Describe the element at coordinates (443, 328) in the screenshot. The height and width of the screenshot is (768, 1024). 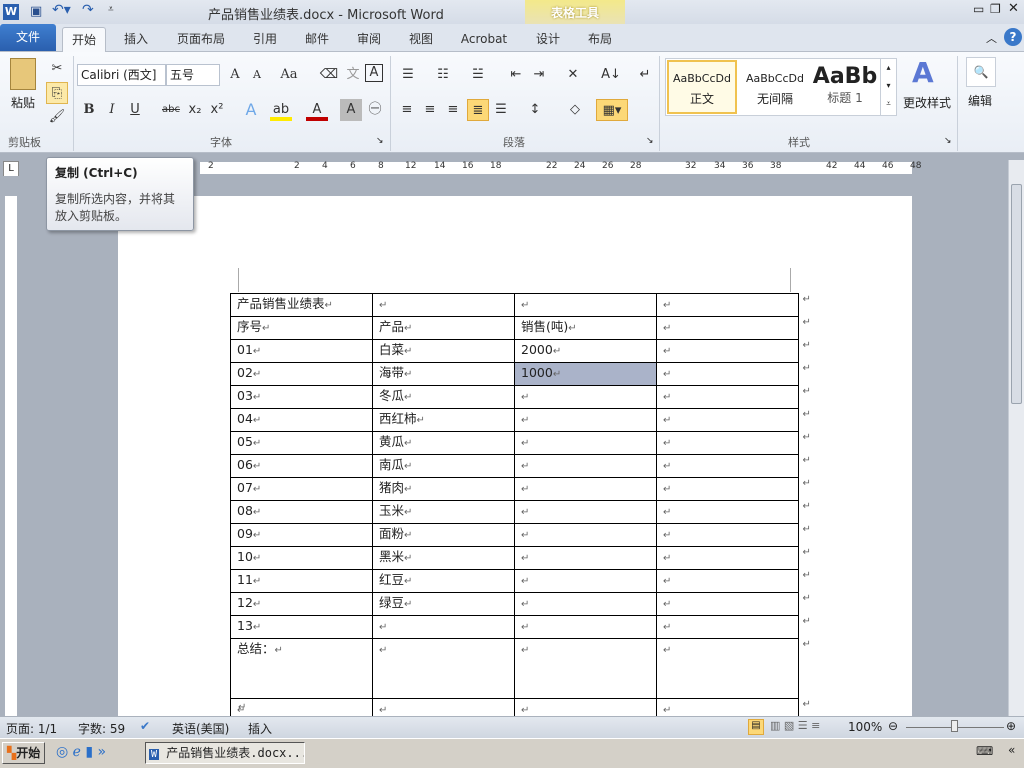
I see `table-cell: 产品↵` at that location.